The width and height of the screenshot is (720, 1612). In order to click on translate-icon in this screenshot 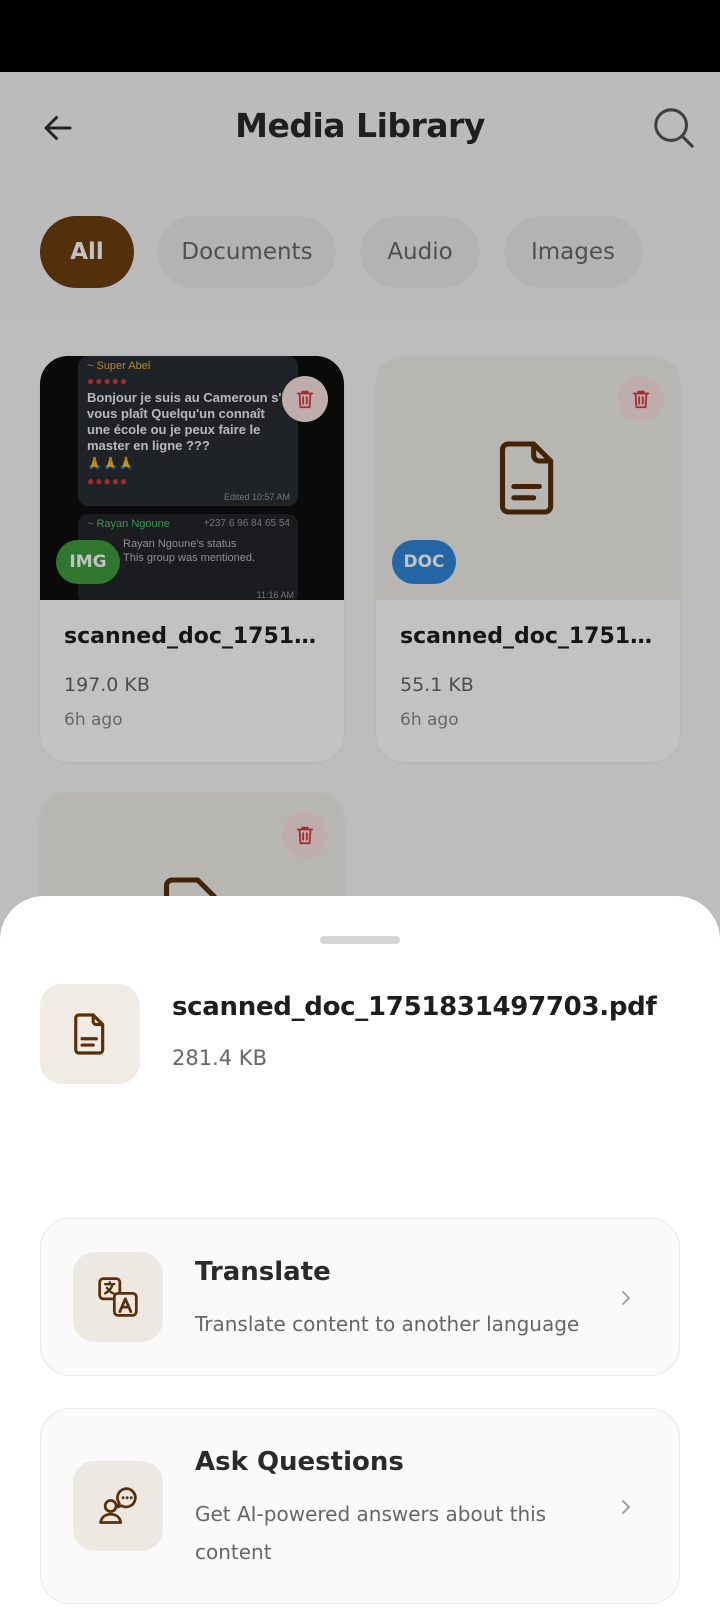, I will do `click(118, 1297)`.